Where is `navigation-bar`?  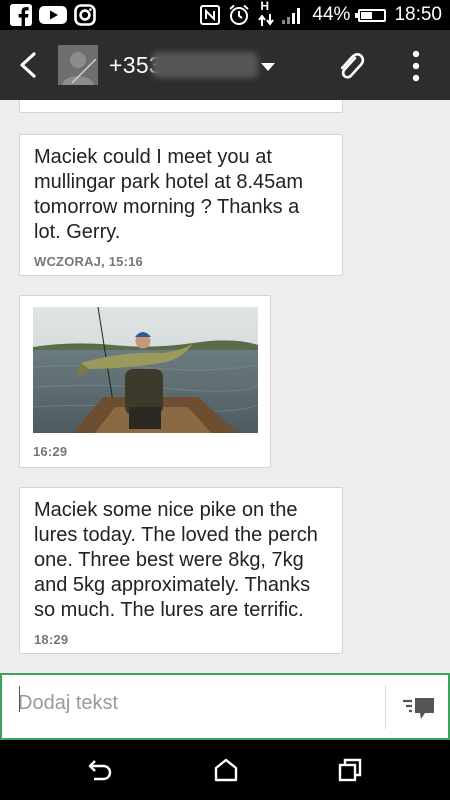 navigation-bar is located at coordinates (225, 770).